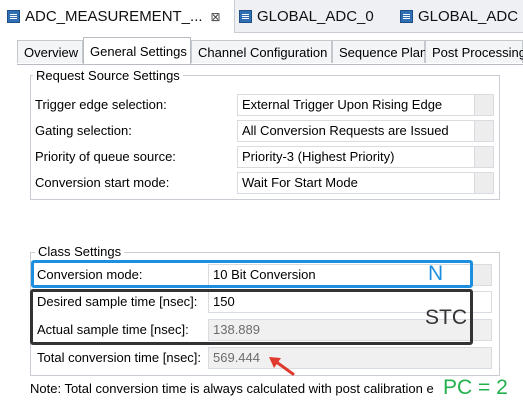 The width and height of the screenshot is (523, 410). I want to click on tab-general-settings: General Settings, so click(137, 50).